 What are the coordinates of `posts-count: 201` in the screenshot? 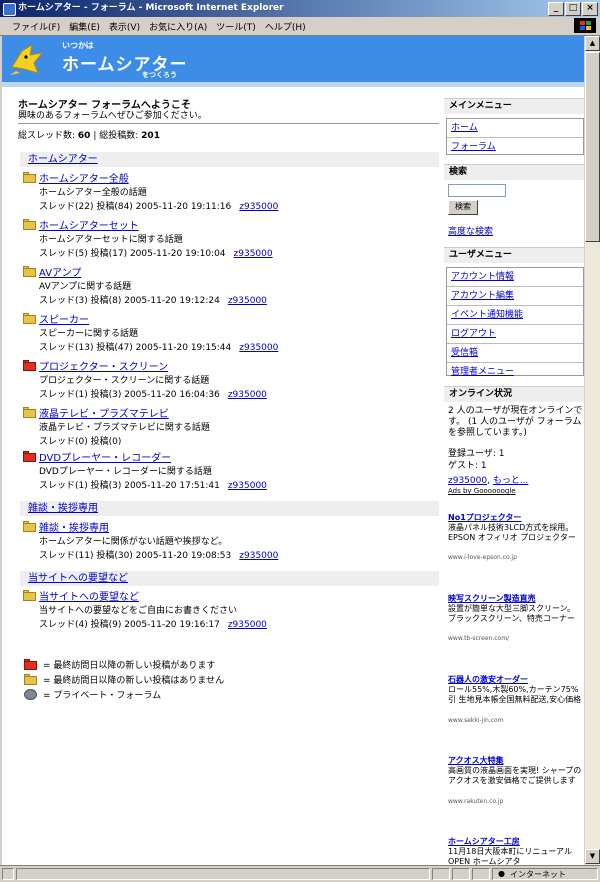 It's located at (150, 136).